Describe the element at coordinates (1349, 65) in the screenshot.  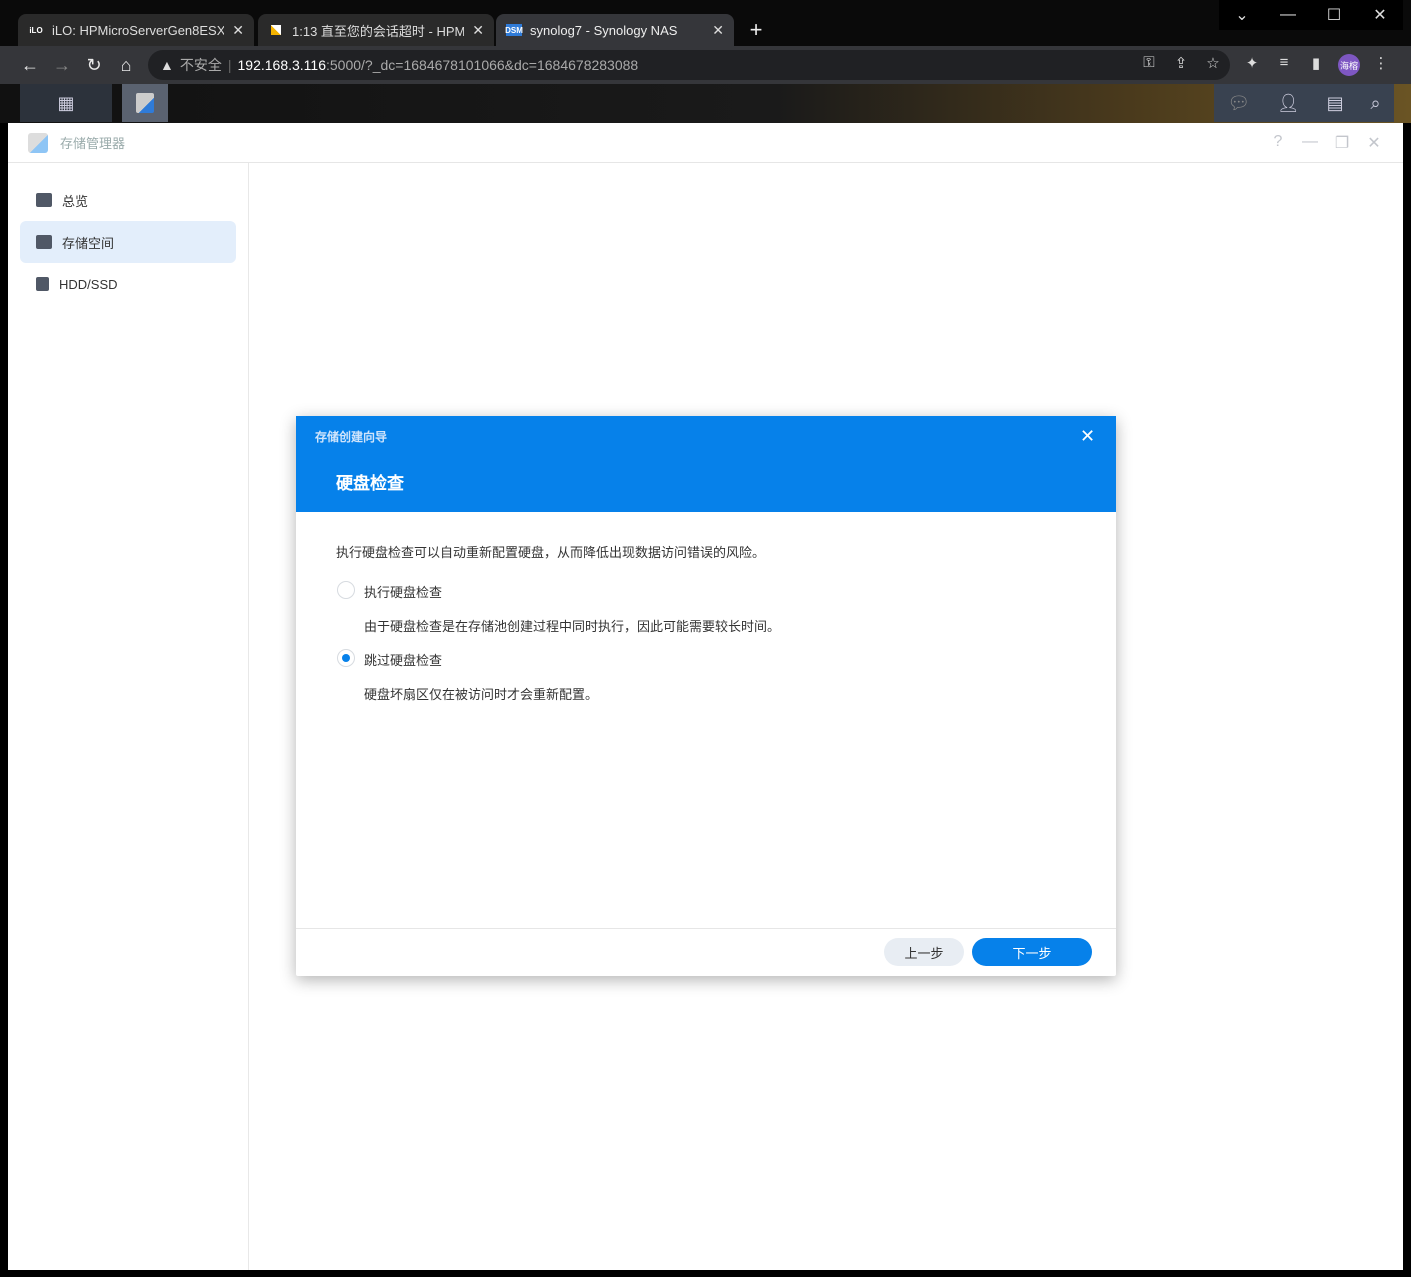
I see `profile-avatar: 海榕` at that location.